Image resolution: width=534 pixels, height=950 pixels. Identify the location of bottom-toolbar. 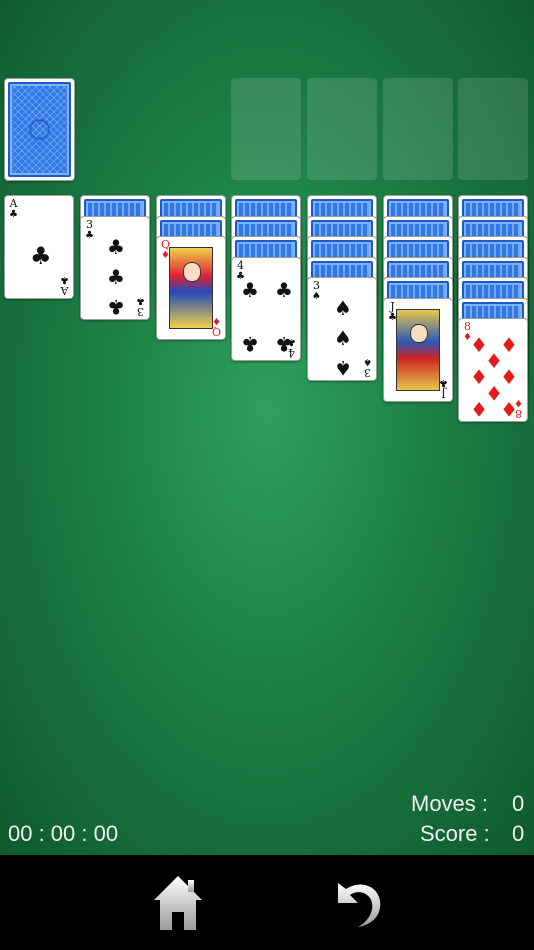
(267, 902).